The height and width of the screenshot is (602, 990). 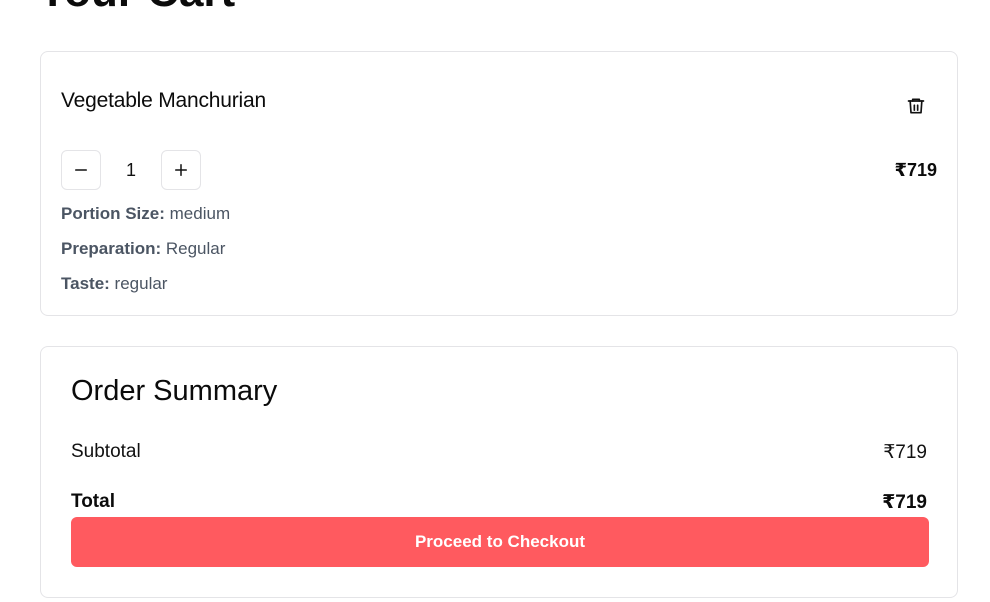 I want to click on item-name: Vegetable Manchurian, so click(x=163, y=100).